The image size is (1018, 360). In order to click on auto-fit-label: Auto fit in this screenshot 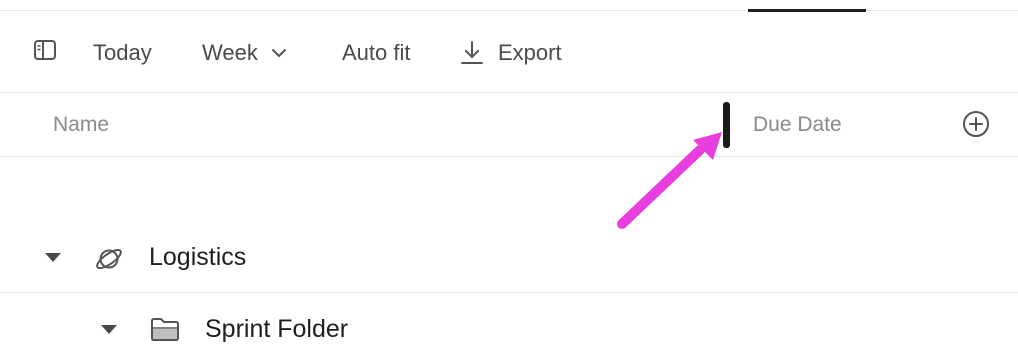, I will do `click(376, 52)`.